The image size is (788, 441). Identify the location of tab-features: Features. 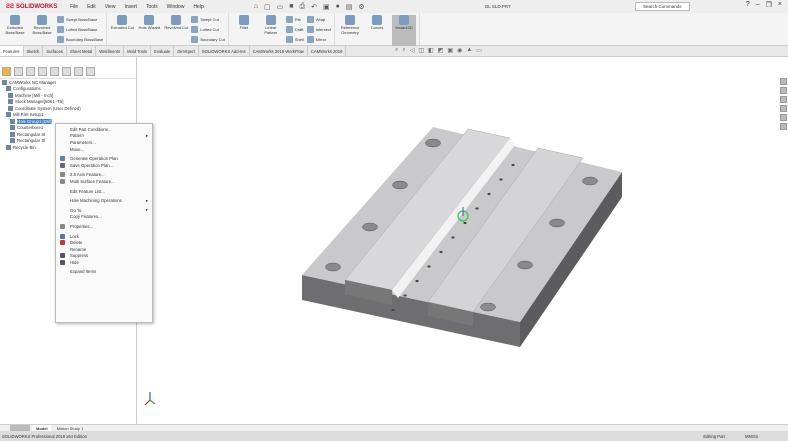
(12, 51).